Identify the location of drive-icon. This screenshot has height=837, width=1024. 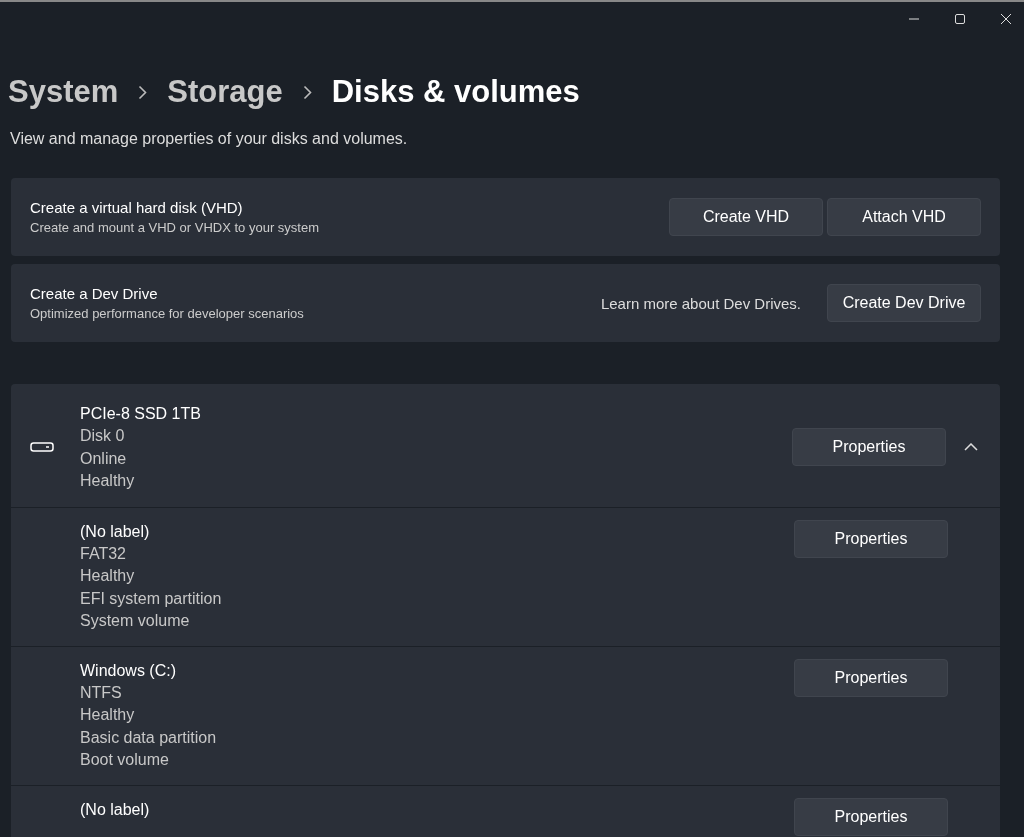
(42, 447).